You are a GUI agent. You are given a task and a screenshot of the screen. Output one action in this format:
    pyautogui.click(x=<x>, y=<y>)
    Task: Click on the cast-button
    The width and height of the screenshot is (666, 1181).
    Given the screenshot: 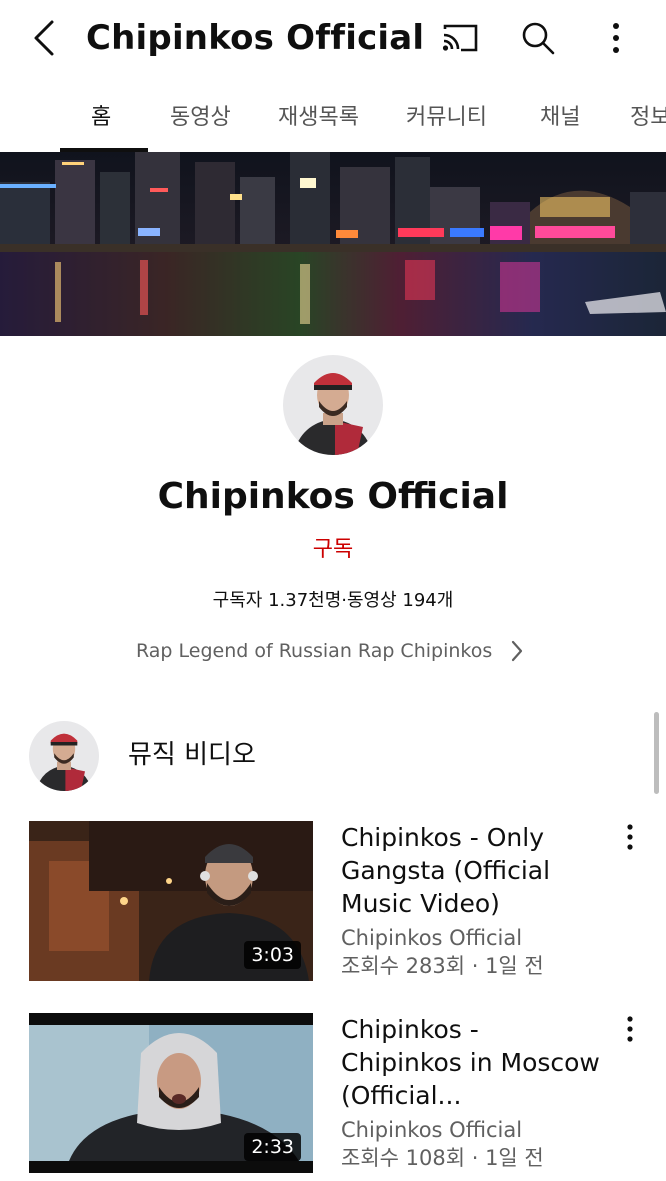 What is the action you would take?
    pyautogui.click(x=460, y=38)
    